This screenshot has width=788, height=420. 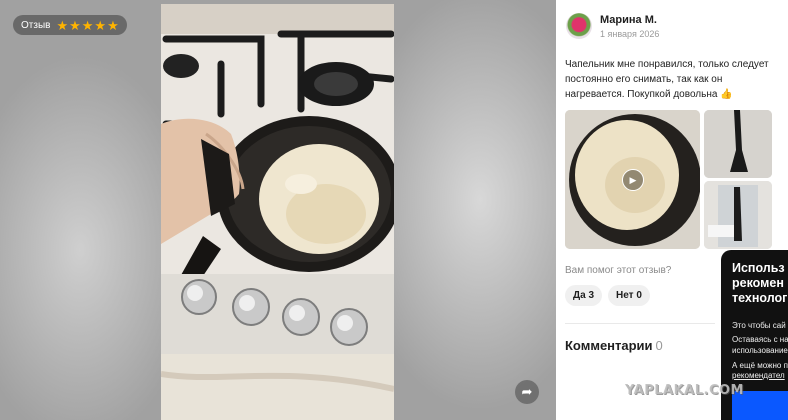 I want to click on comments-label: Комментарии, so click(x=609, y=345).